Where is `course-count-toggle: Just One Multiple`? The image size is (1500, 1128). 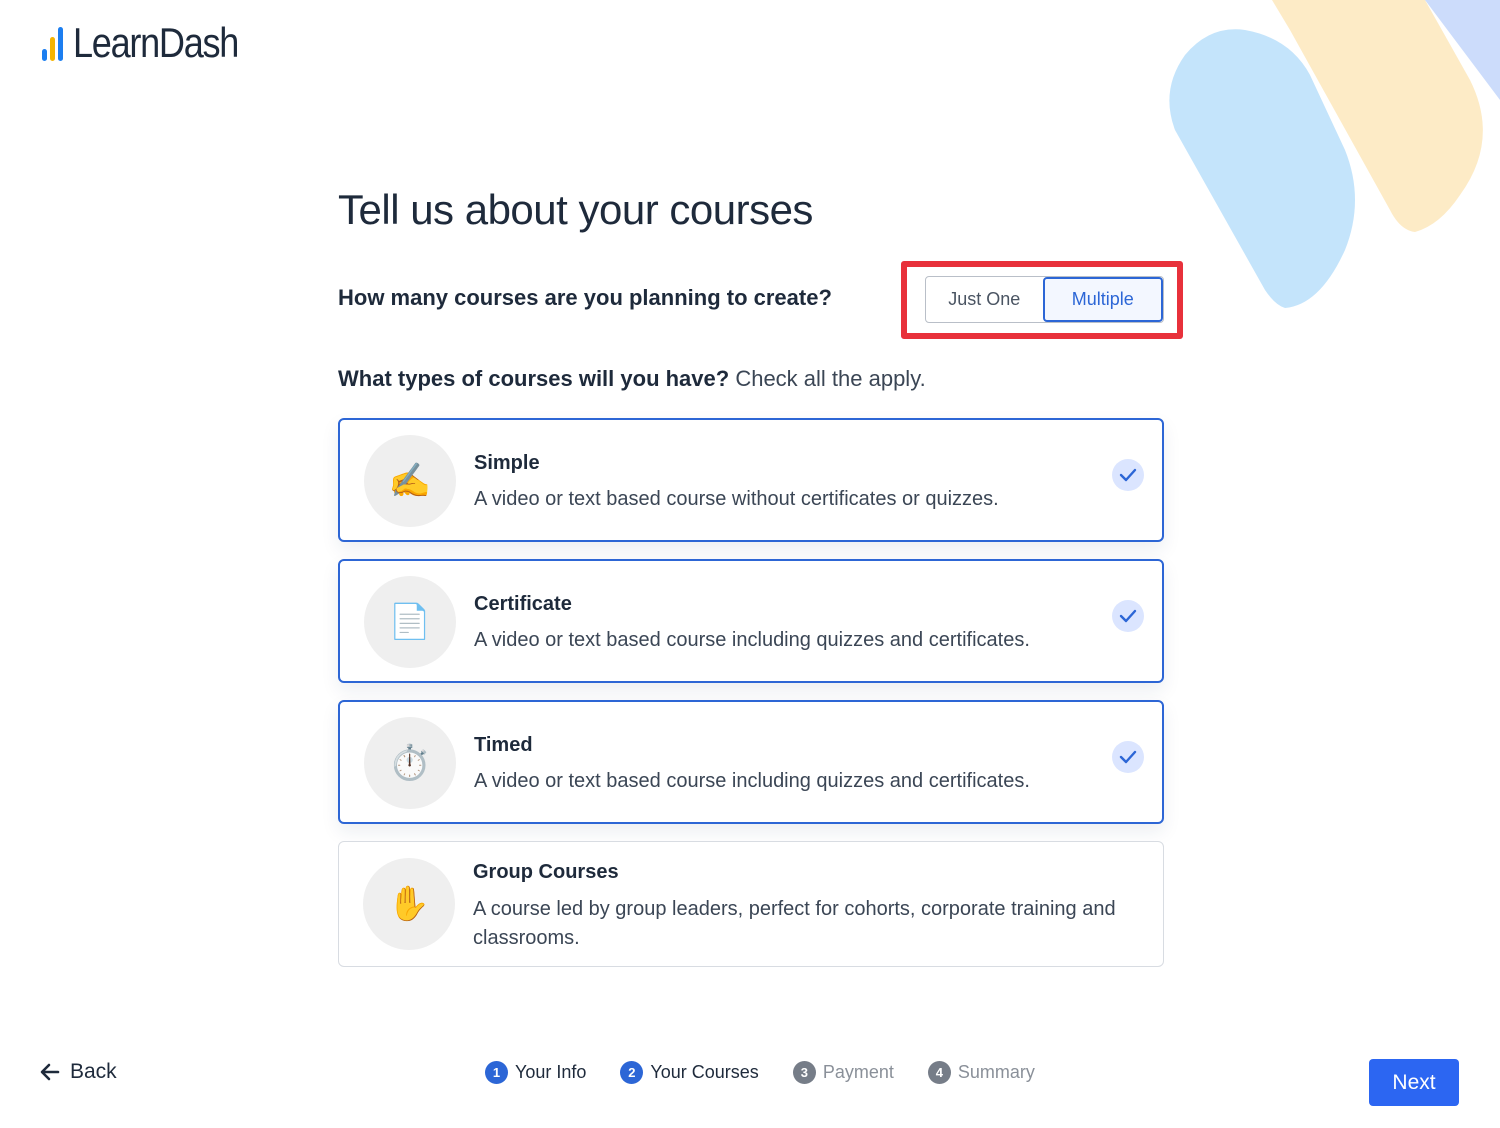
course-count-toggle: Just One Multiple is located at coordinates (1044, 299).